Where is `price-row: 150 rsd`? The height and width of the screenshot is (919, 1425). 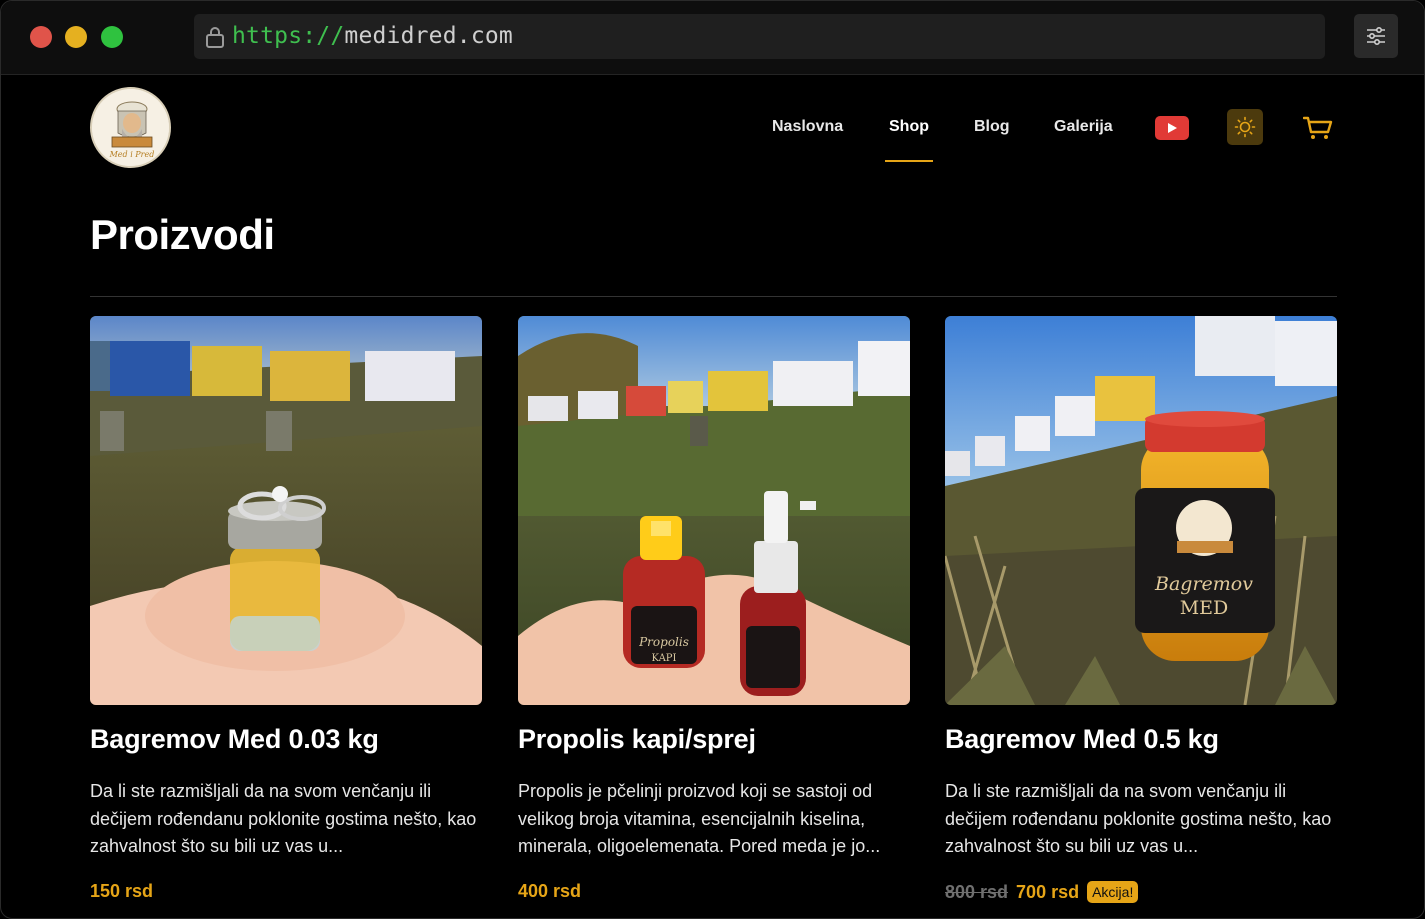
price-row: 150 rsd is located at coordinates (121, 891).